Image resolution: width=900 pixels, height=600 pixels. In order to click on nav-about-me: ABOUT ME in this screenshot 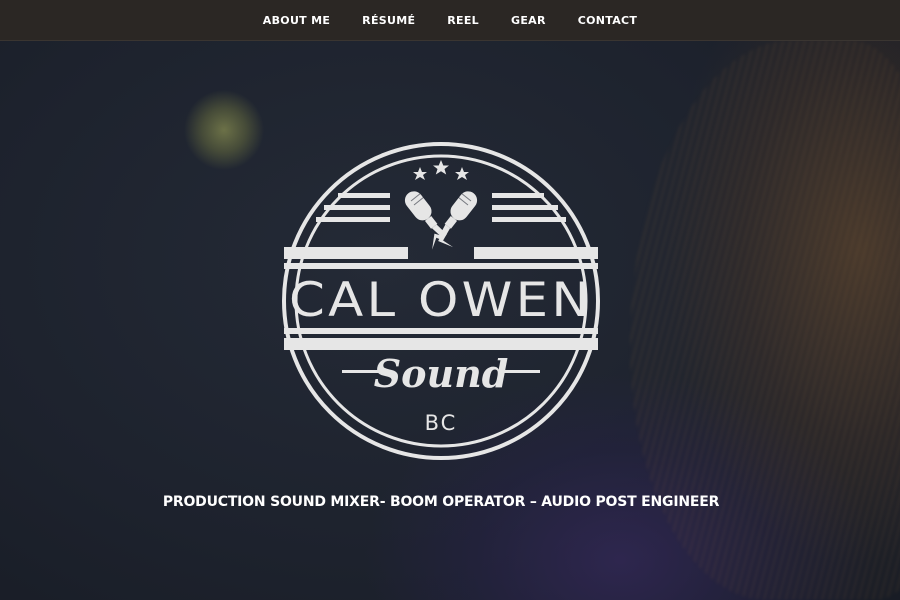, I will do `click(296, 20)`.